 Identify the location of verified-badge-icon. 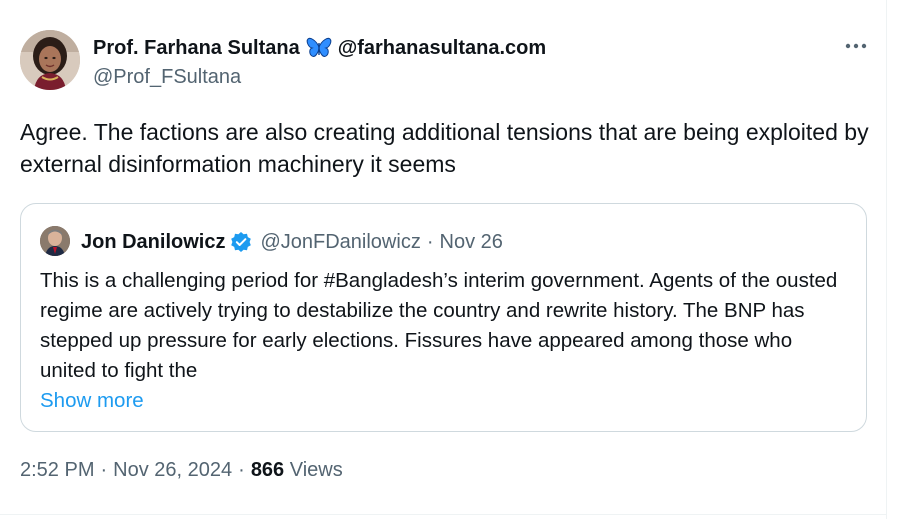
(241, 242).